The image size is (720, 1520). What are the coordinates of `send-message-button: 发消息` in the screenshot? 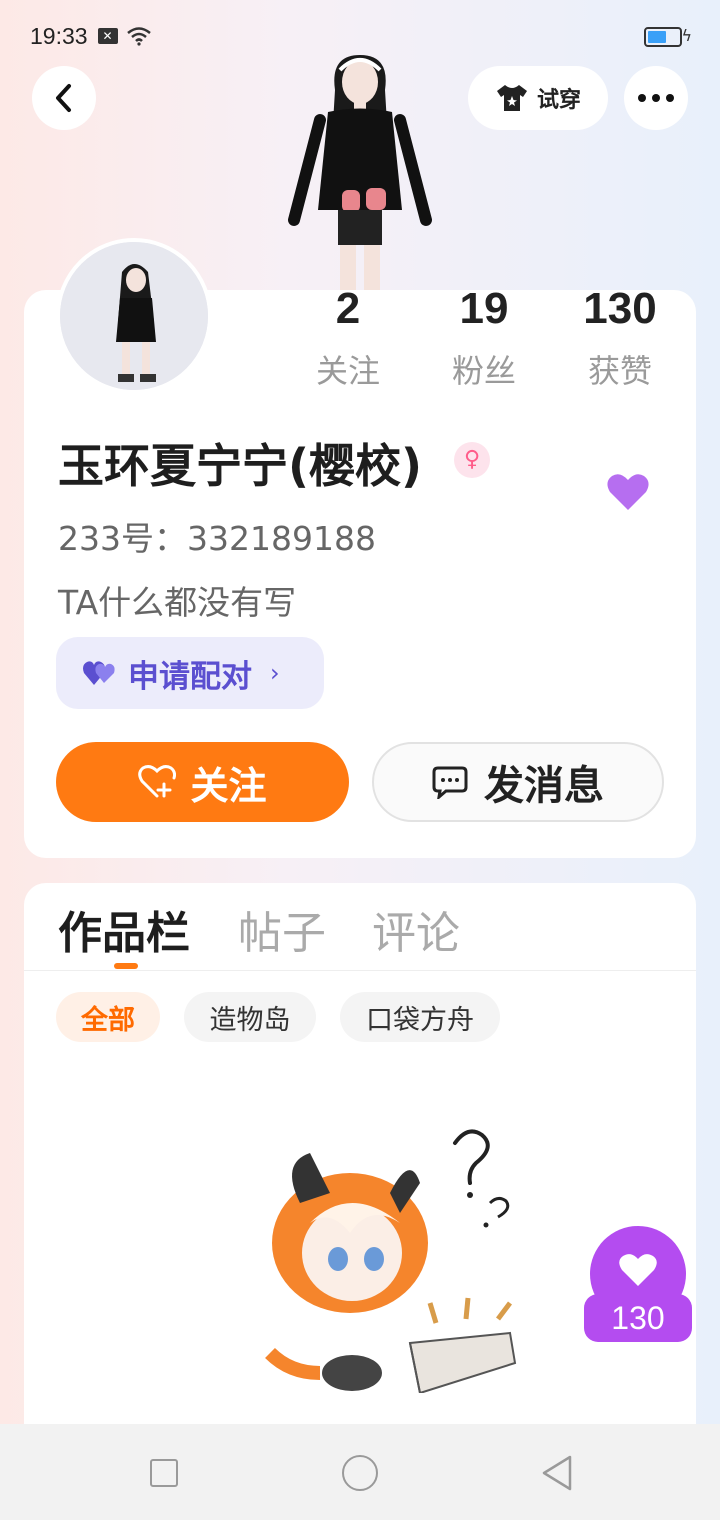 It's located at (518, 782).